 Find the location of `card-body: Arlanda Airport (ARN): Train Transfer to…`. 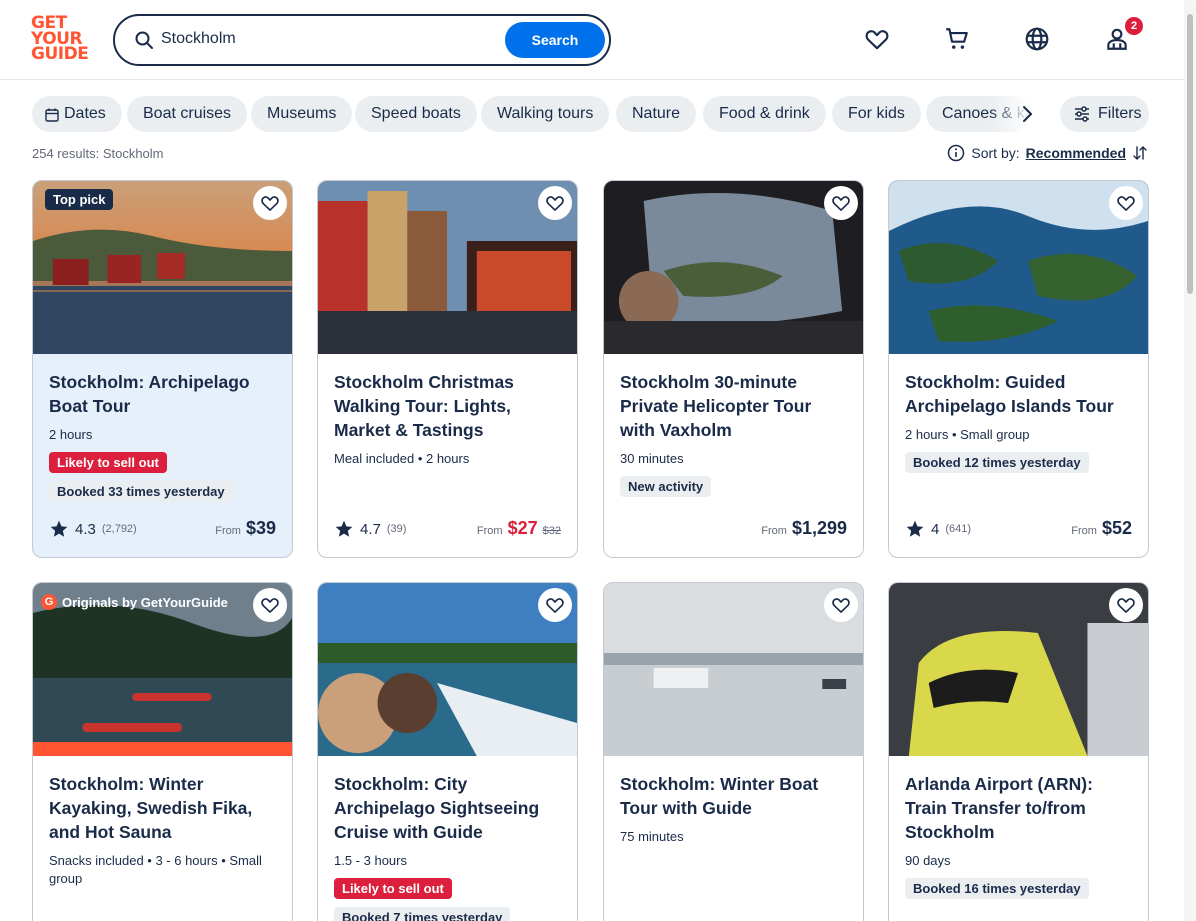

card-body: Arlanda Airport (ARN): Train Transfer to… is located at coordinates (1019, 835).